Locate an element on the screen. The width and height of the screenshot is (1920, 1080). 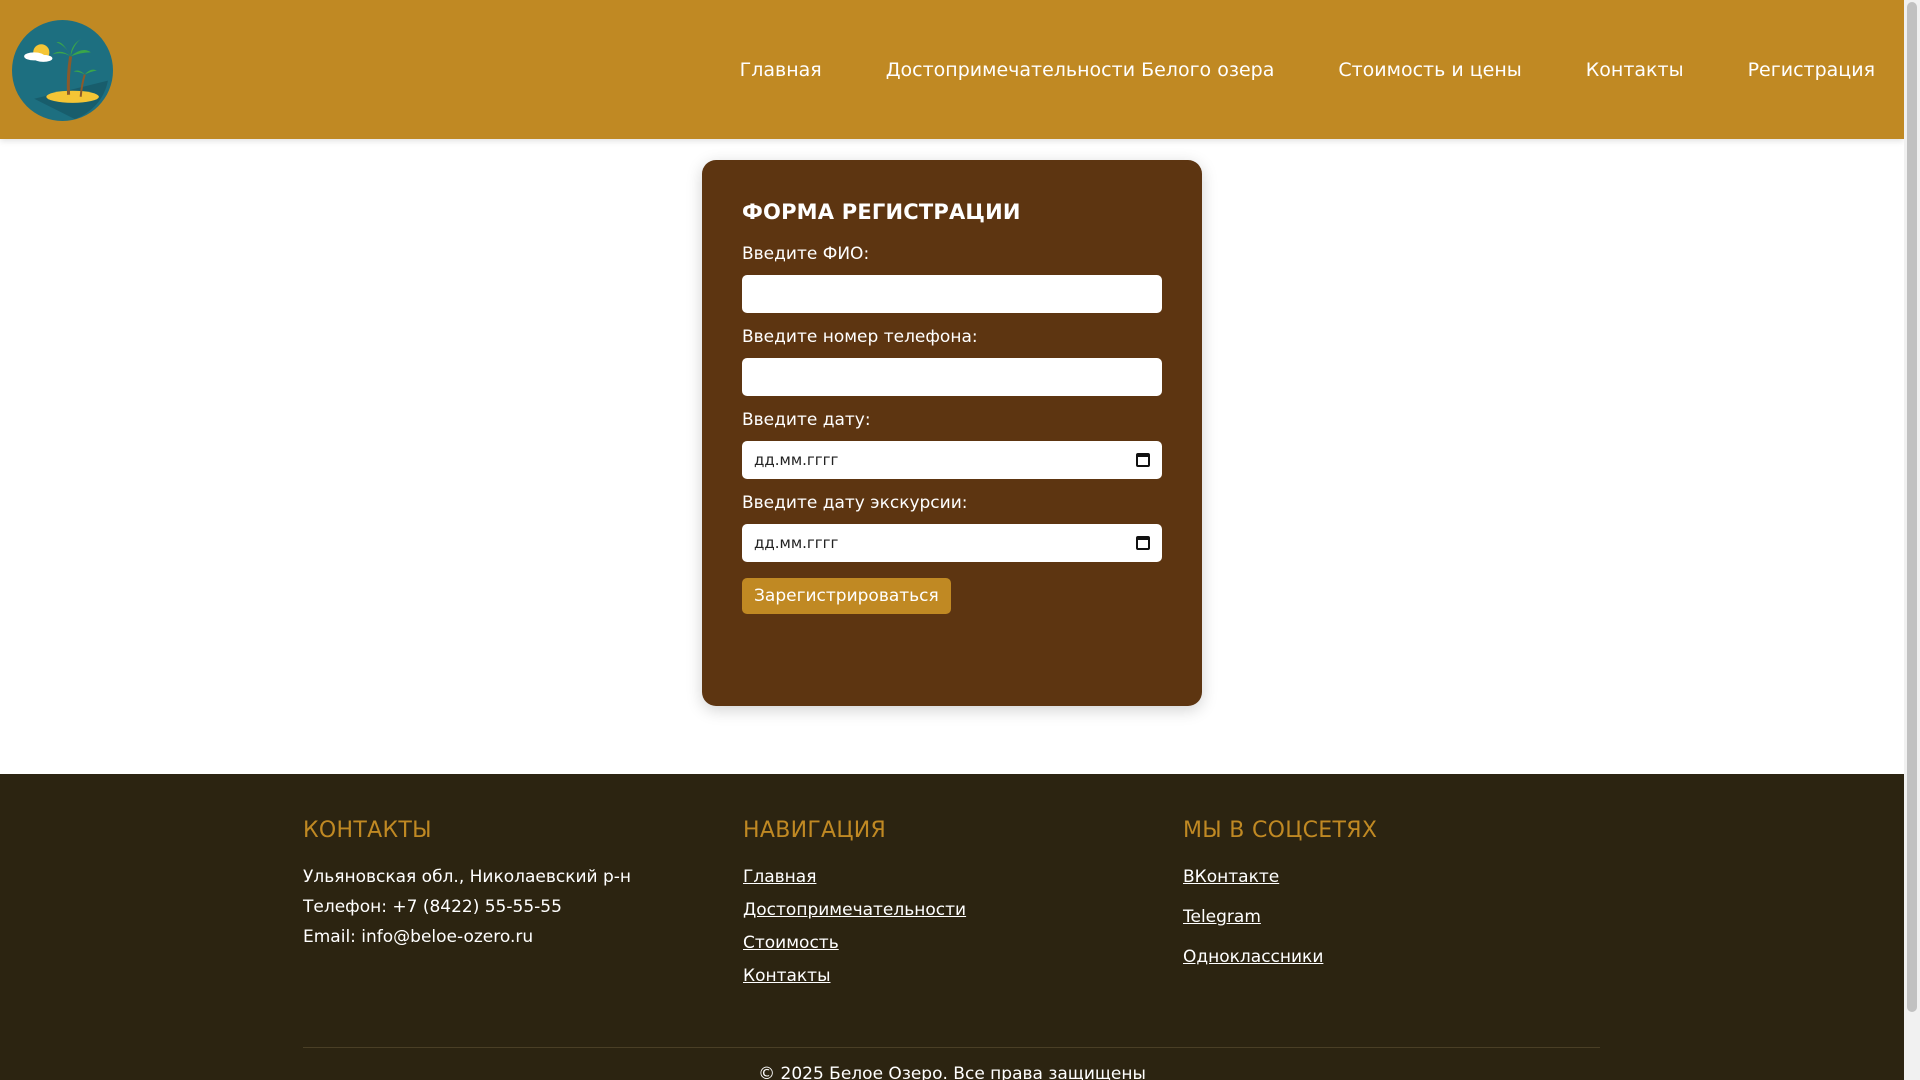
footer-divider is located at coordinates (951, 1047).